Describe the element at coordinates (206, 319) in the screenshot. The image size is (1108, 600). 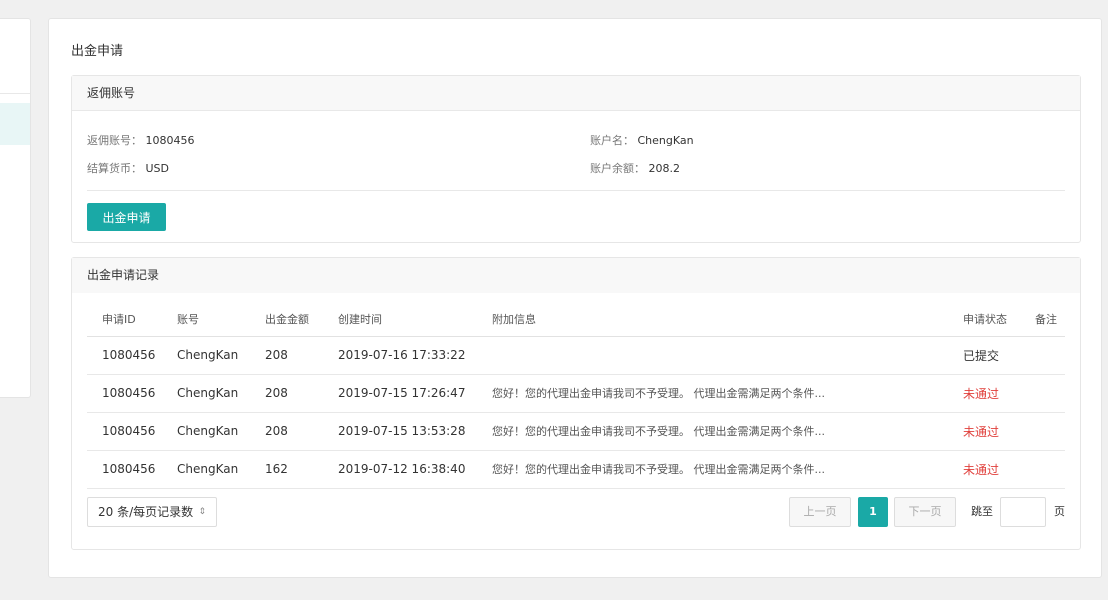
I see `column-header-account: 账号` at that location.